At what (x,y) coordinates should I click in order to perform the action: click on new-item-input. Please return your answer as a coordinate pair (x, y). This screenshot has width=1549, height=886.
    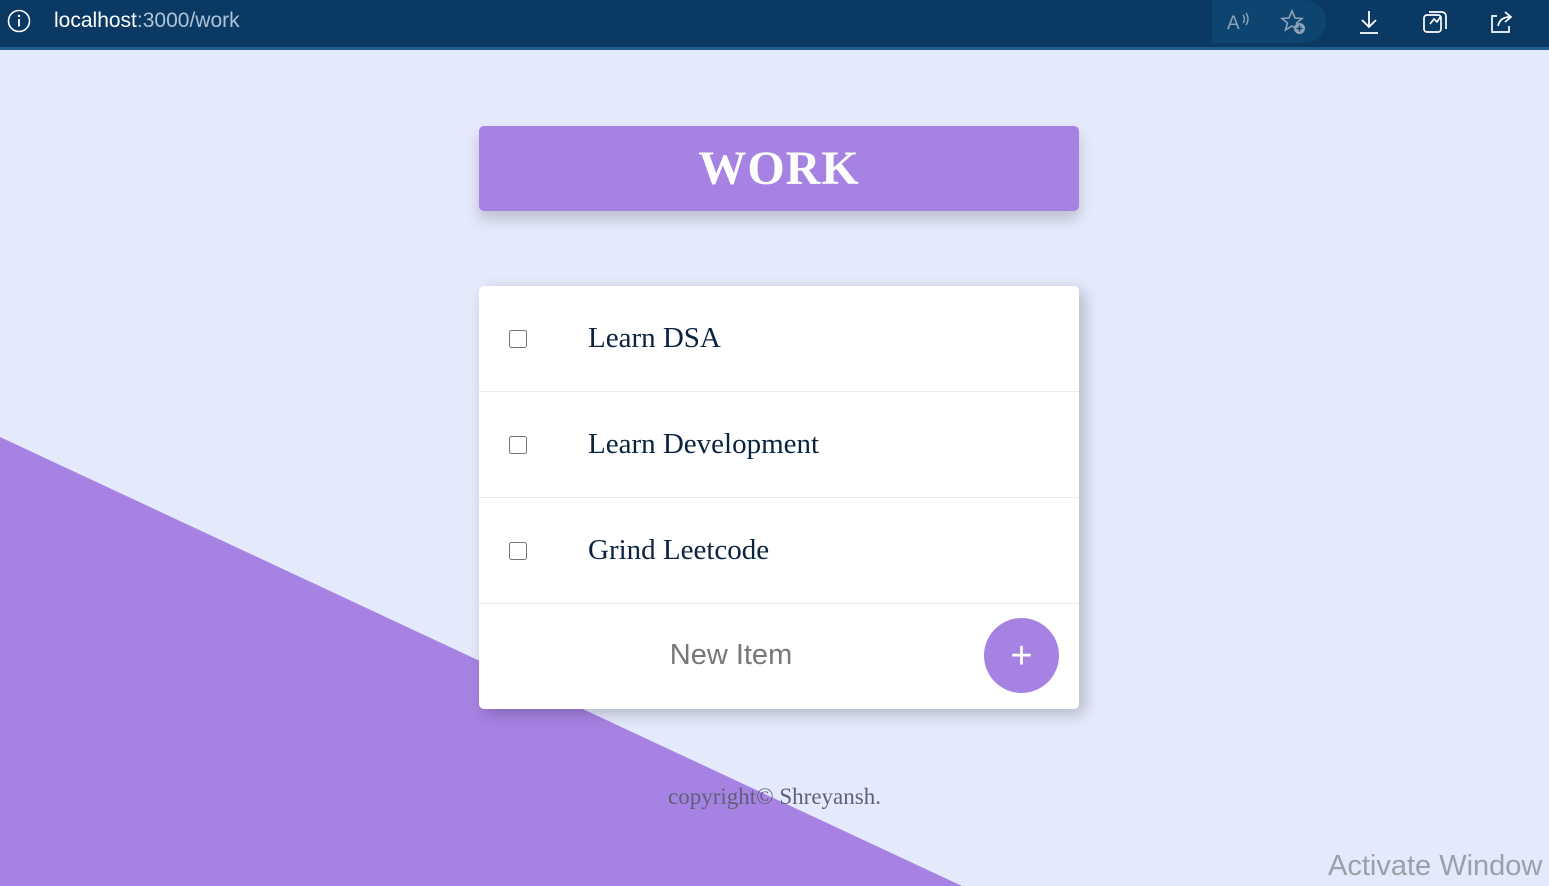
    Looking at the image, I should click on (731, 655).